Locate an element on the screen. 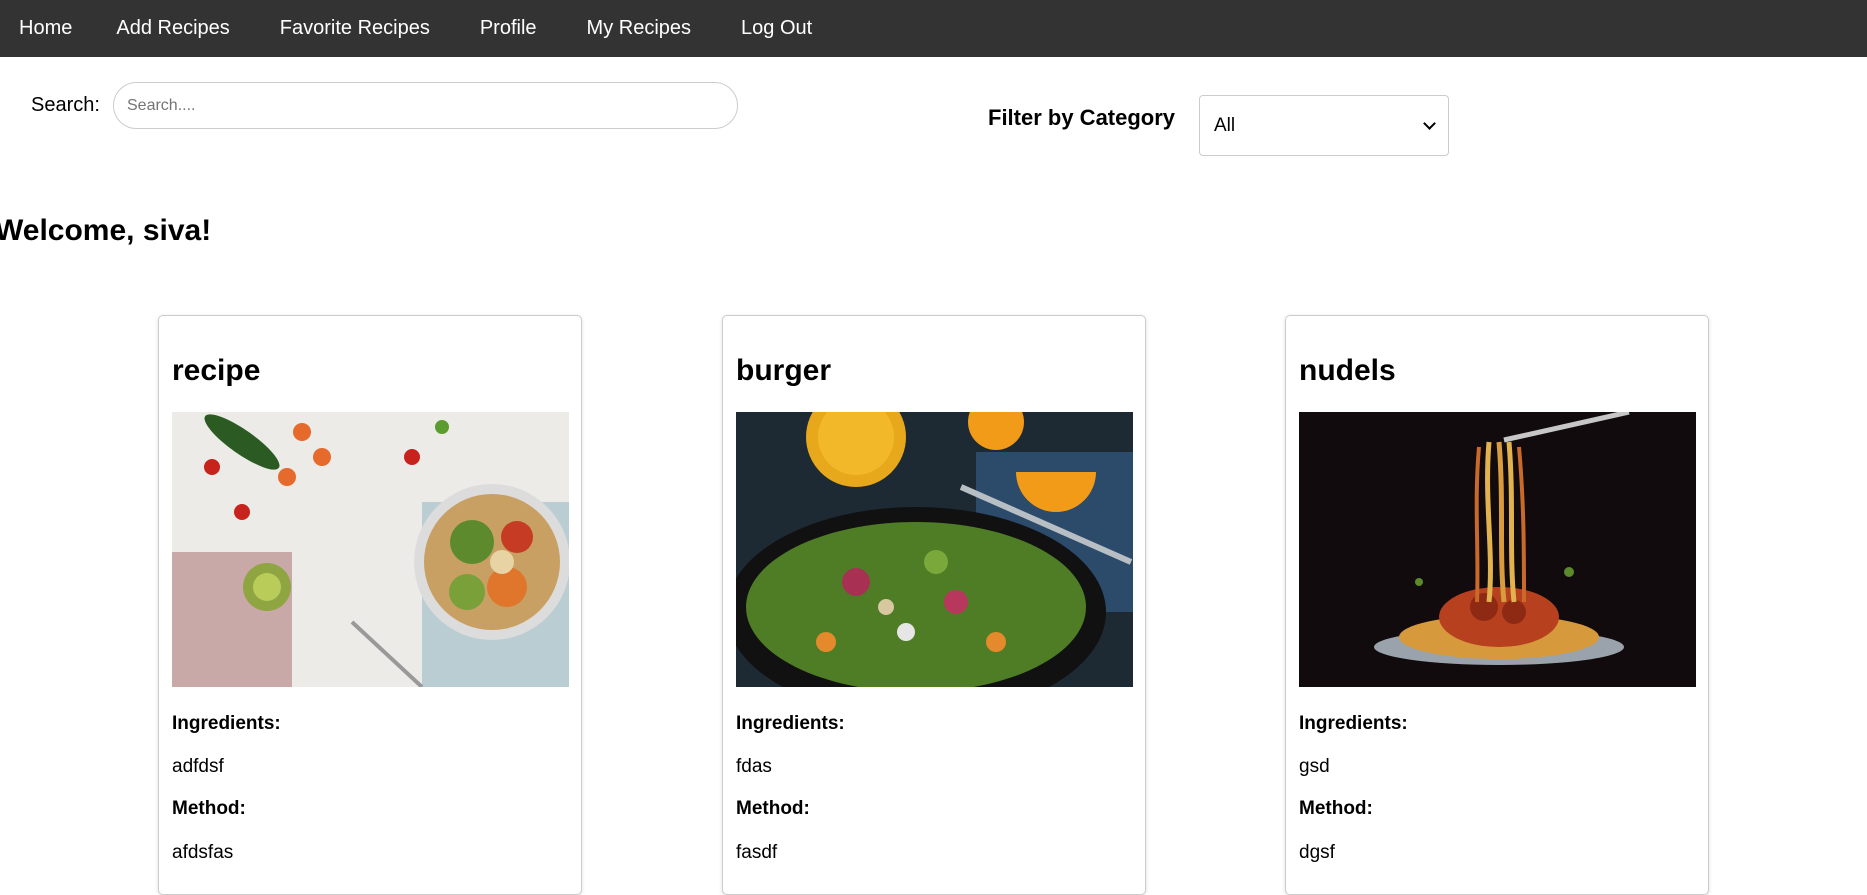  category-select: All is located at coordinates (1324, 125).